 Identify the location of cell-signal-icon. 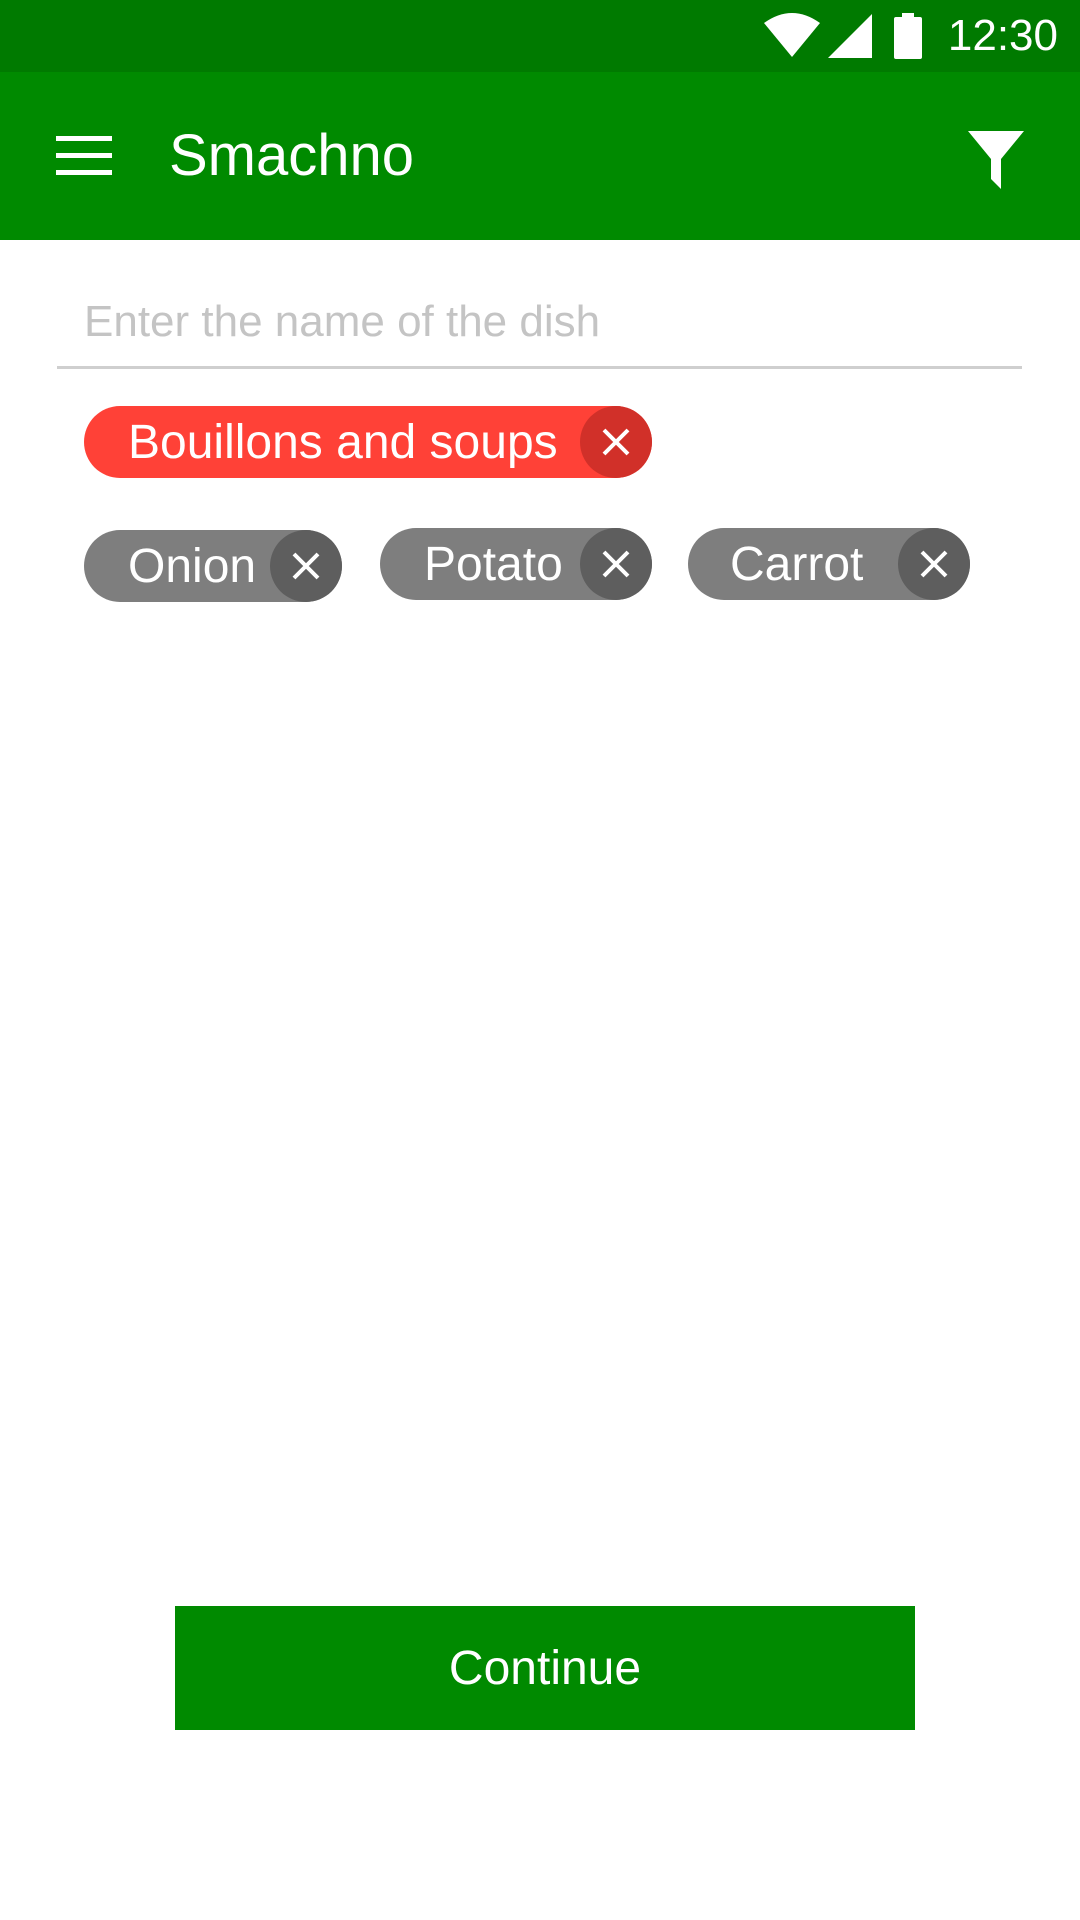
(849, 36).